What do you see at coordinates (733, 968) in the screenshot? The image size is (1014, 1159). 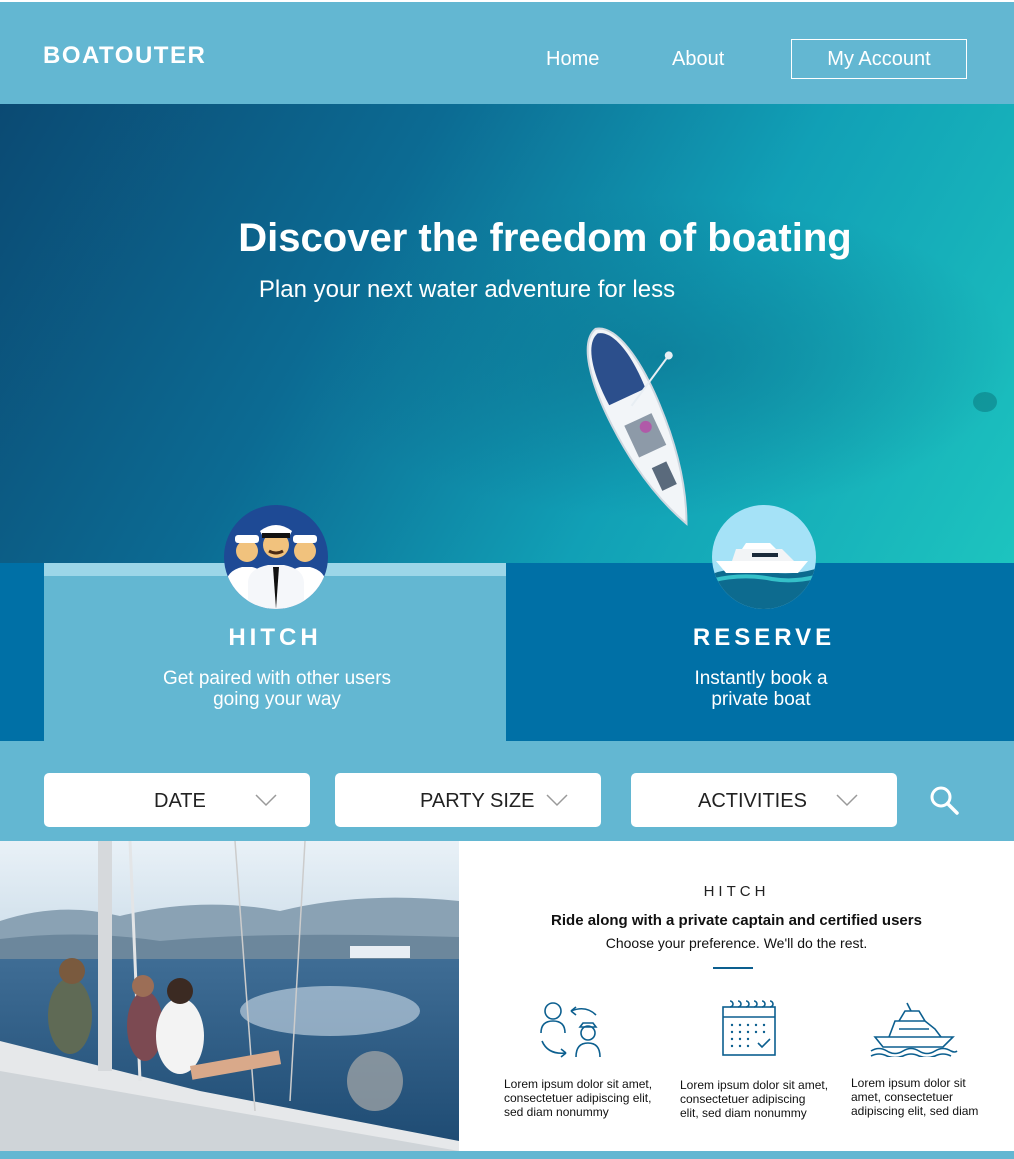 I see `divider` at bounding box center [733, 968].